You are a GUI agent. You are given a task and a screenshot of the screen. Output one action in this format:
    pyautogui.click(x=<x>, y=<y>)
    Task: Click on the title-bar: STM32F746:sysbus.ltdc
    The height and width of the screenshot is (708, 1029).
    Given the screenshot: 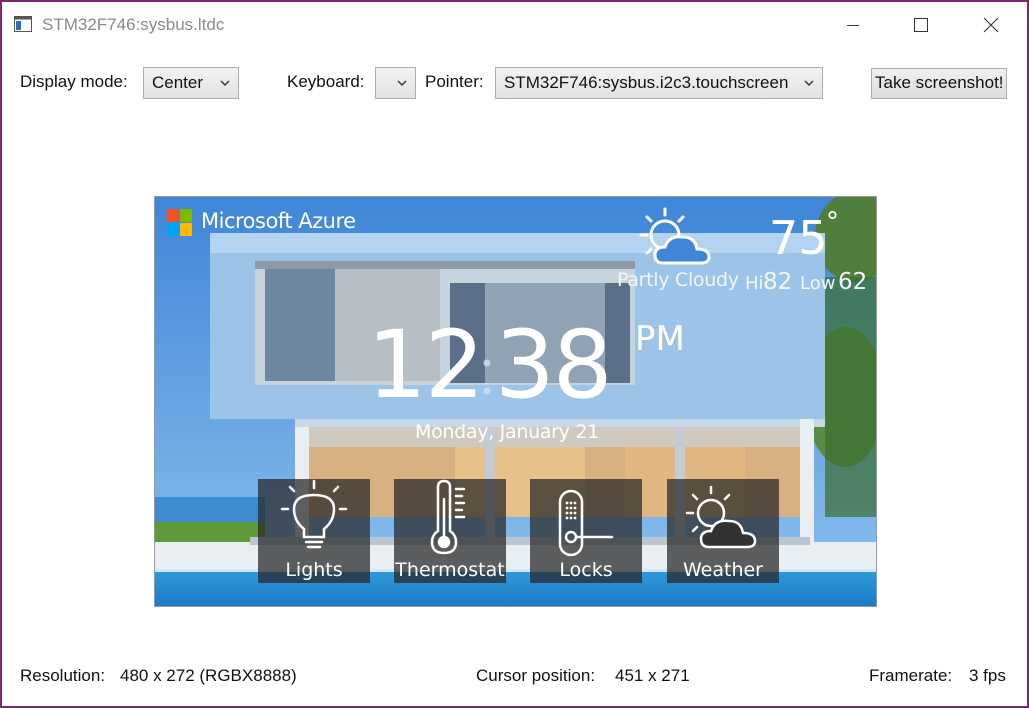 What is the action you would take?
    pyautogui.click(x=514, y=25)
    